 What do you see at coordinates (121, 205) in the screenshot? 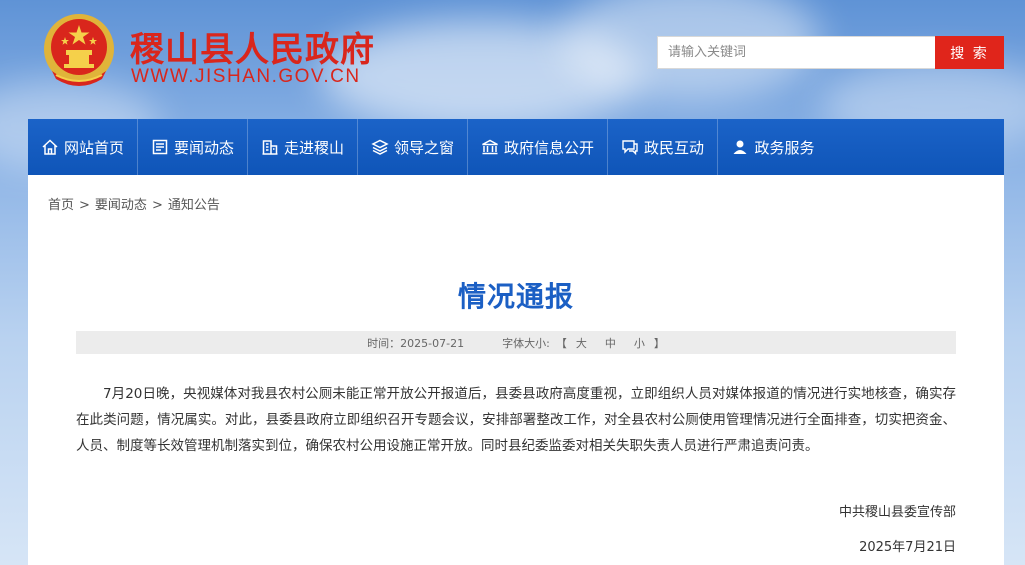
I see `breadcrumb-item-news: 要闻动态` at bounding box center [121, 205].